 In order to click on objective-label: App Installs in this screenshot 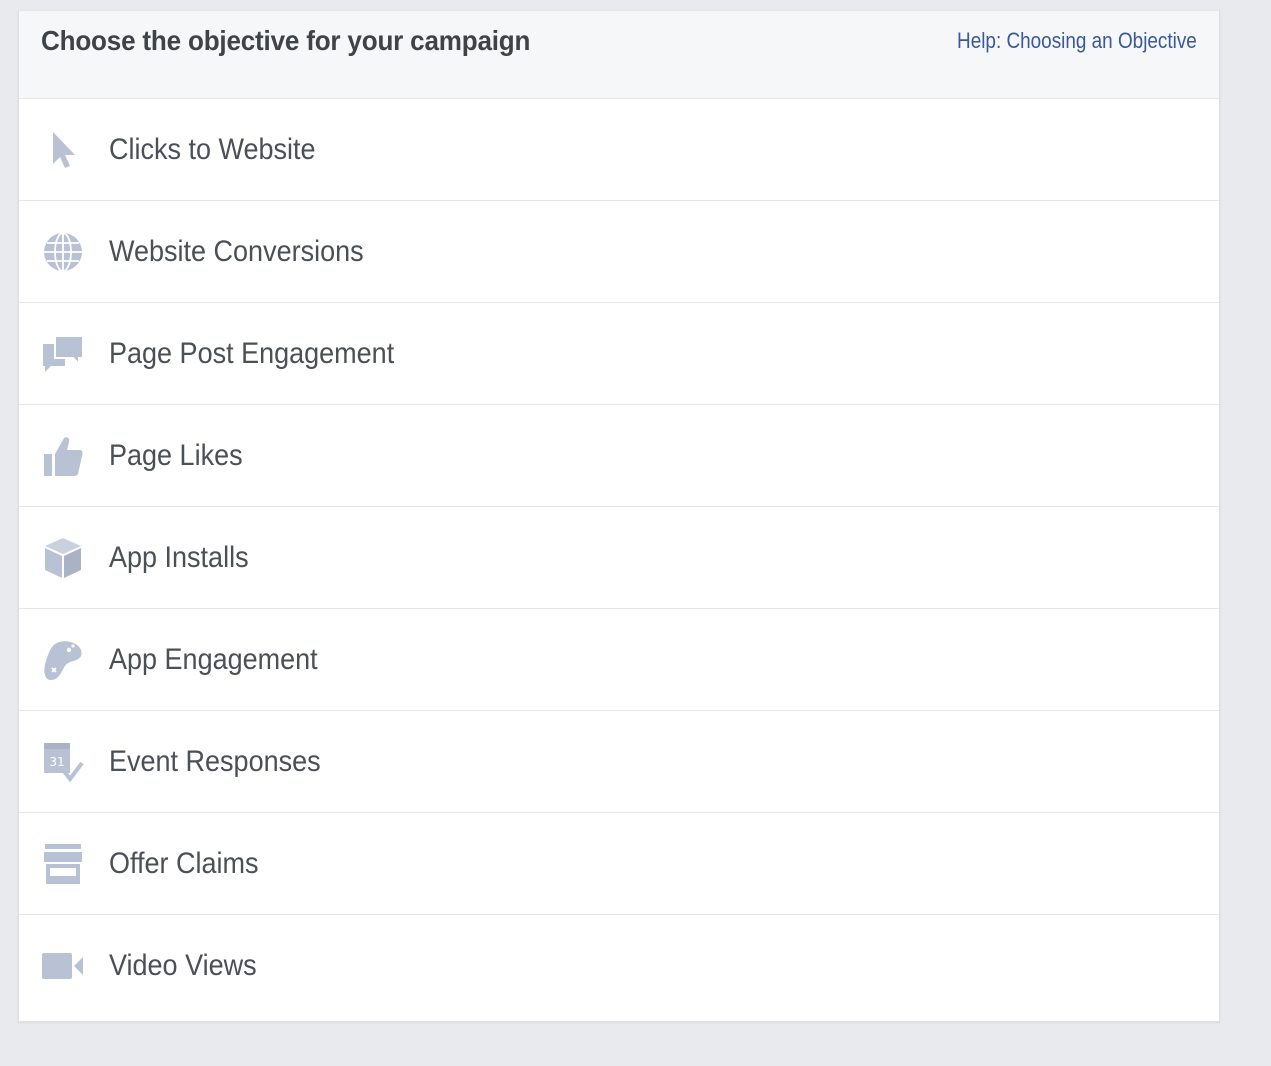, I will do `click(179, 557)`.